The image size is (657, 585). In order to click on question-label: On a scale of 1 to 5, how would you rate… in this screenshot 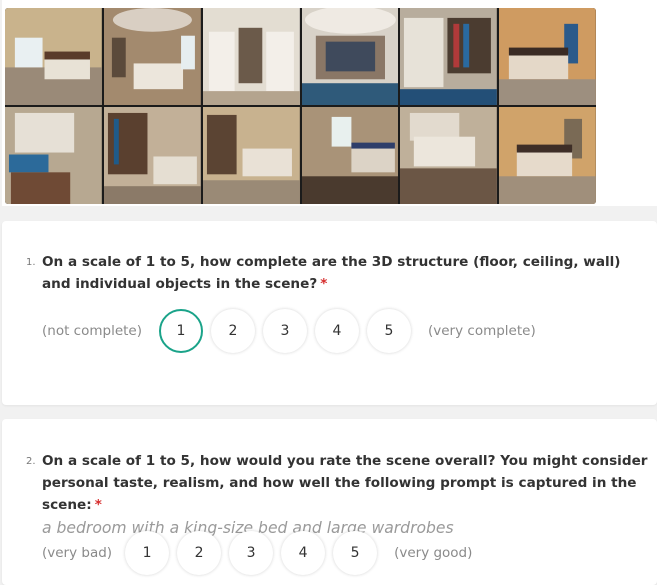, I will do `click(345, 483)`.